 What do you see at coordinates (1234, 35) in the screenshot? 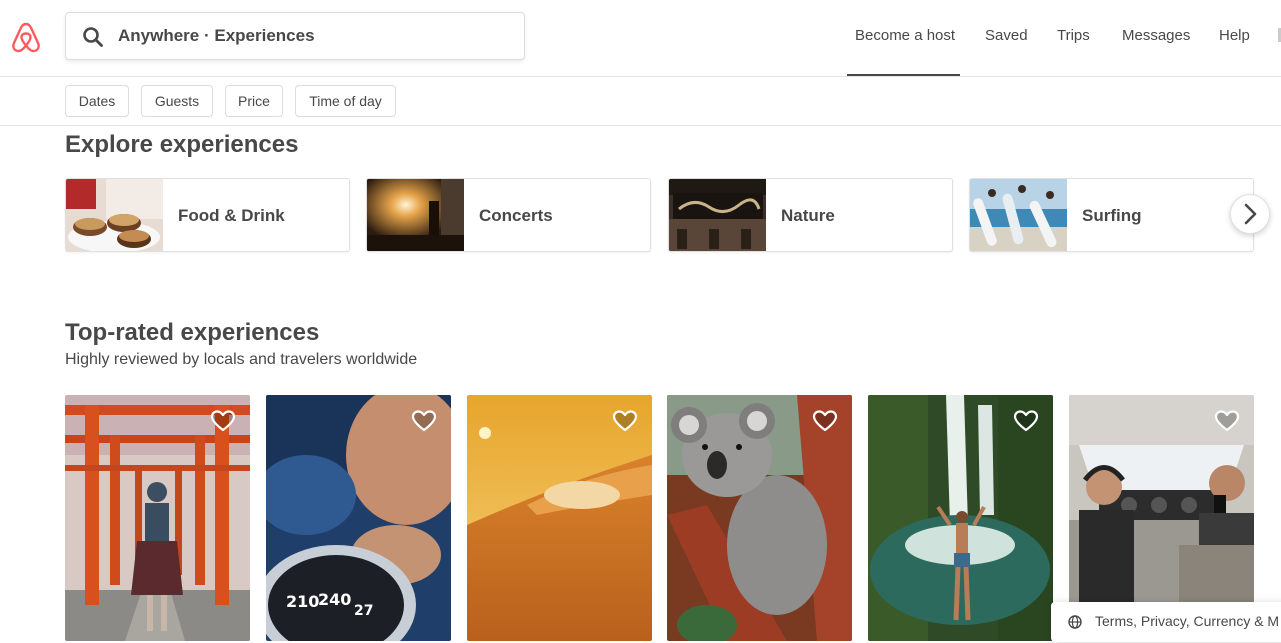
I see `nav-help: Help` at bounding box center [1234, 35].